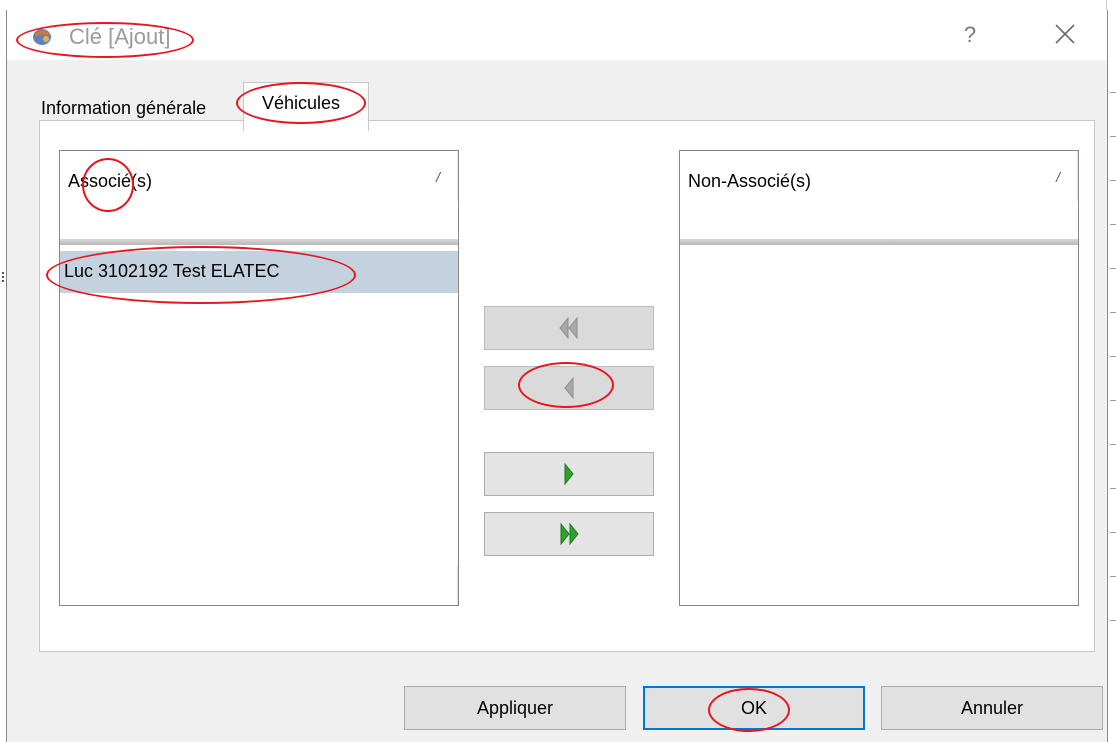  Describe the element at coordinates (201, 275) in the screenshot. I see `annotation-list-item` at that location.